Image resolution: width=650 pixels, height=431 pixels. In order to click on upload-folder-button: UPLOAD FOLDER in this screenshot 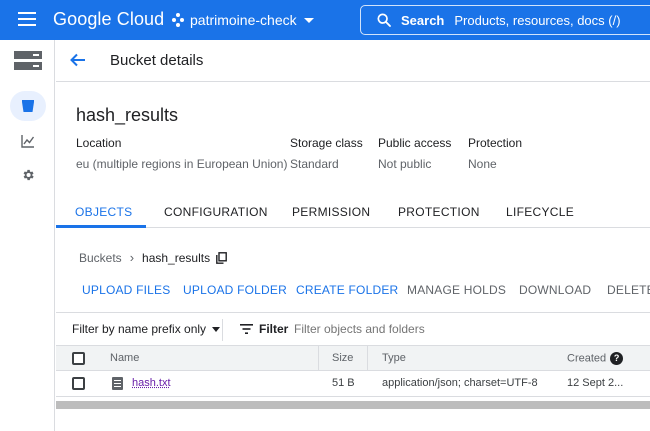, I will do `click(235, 290)`.